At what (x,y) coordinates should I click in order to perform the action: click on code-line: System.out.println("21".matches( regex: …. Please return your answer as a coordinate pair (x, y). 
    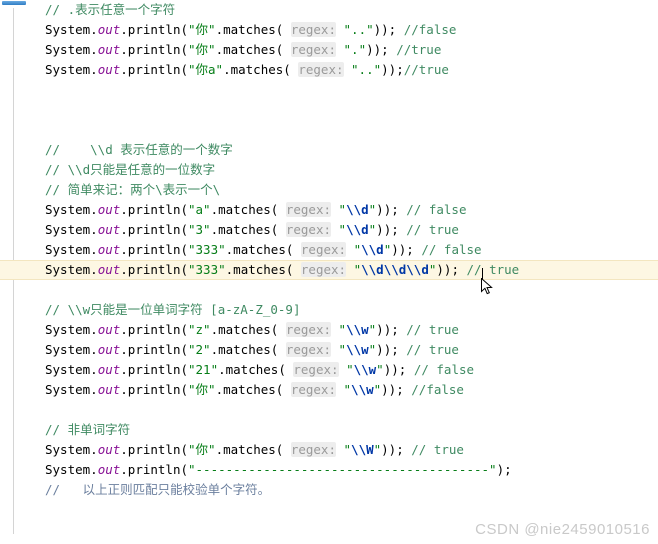
    Looking at the image, I should click on (329, 370).